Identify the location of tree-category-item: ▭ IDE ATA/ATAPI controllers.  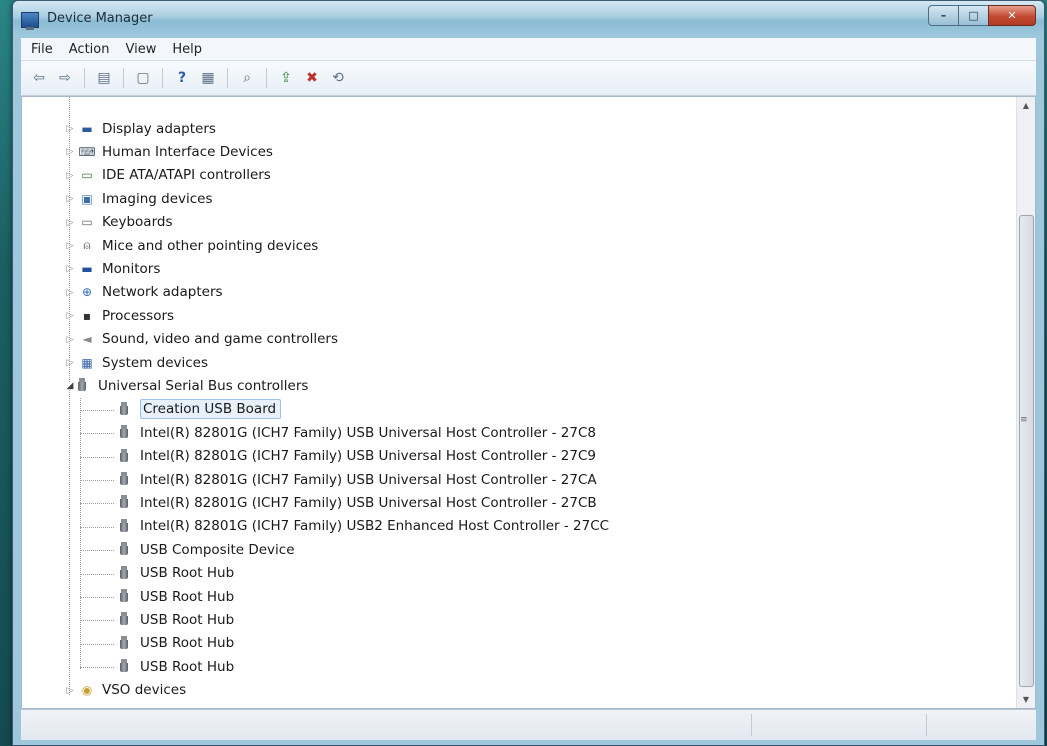
(174, 175).